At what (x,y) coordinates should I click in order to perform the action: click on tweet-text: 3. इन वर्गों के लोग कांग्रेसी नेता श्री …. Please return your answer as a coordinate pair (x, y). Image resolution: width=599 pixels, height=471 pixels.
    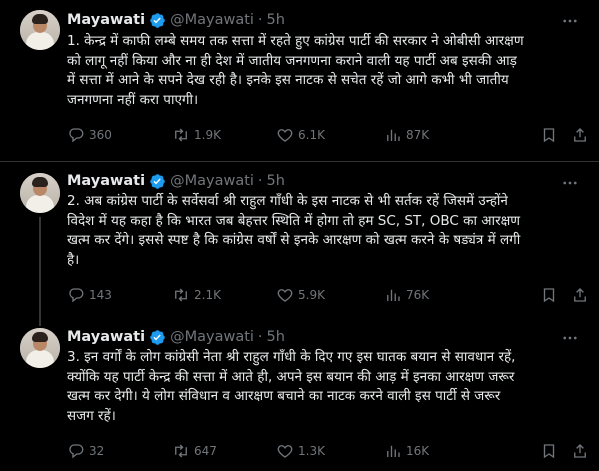
    Looking at the image, I should click on (291, 386).